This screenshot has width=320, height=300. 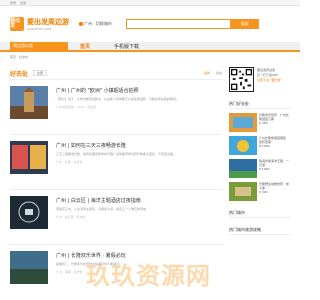 I want to click on list-header: 好去处 全部 最新 最热, so click(x=116, y=73).